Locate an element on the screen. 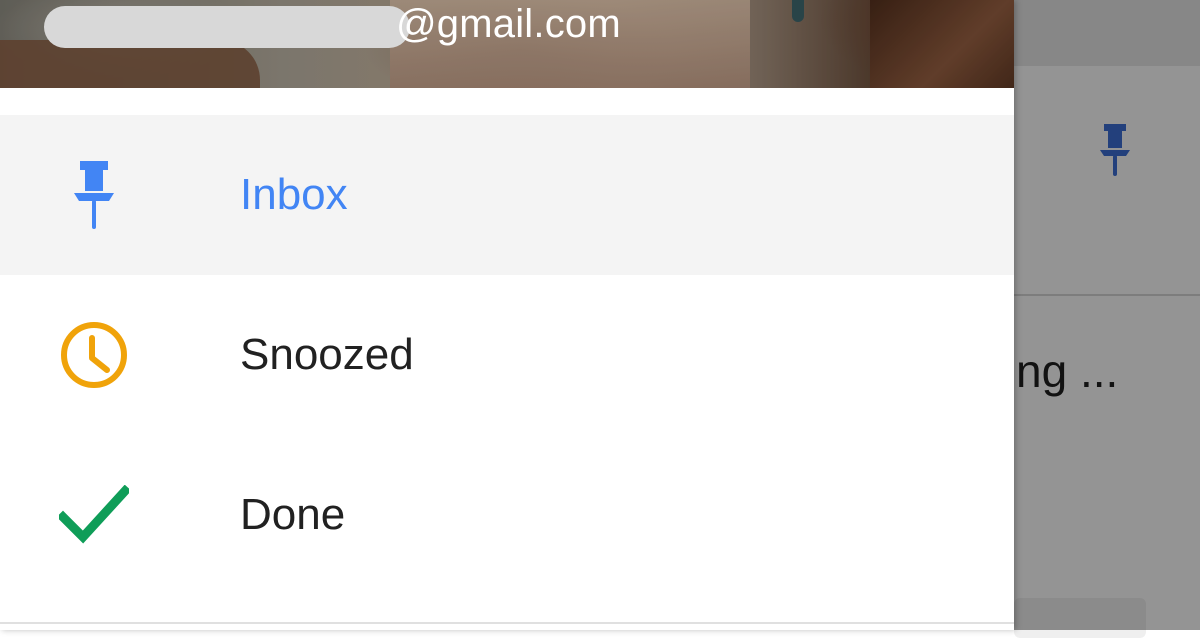  account-email: @gmail.com is located at coordinates (508, 24).